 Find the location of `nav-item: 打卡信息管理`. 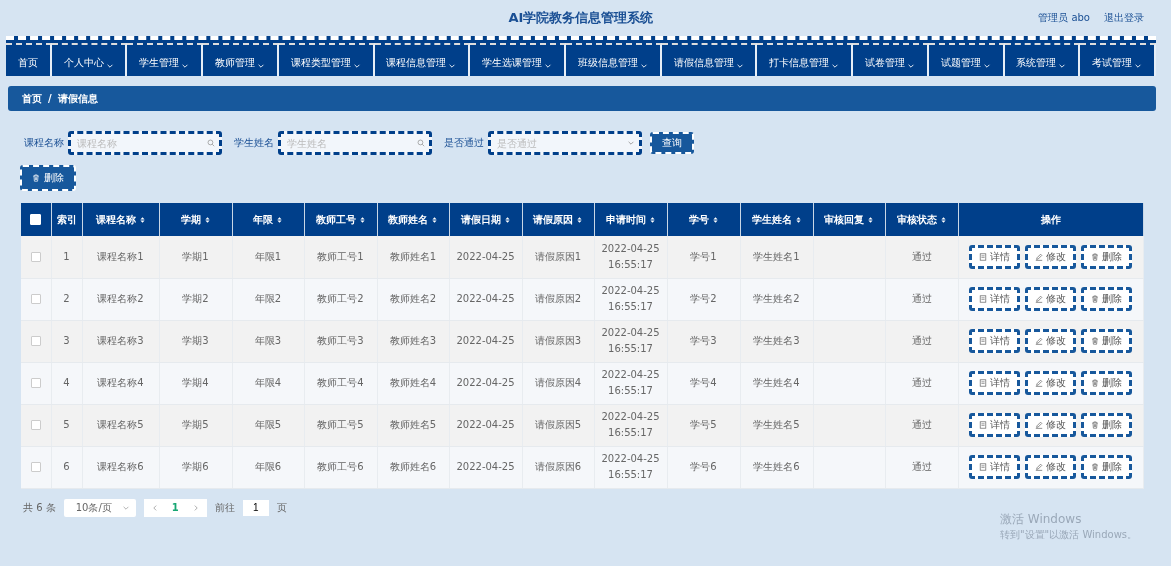

nav-item: 打卡信息管理 is located at coordinates (805, 59).